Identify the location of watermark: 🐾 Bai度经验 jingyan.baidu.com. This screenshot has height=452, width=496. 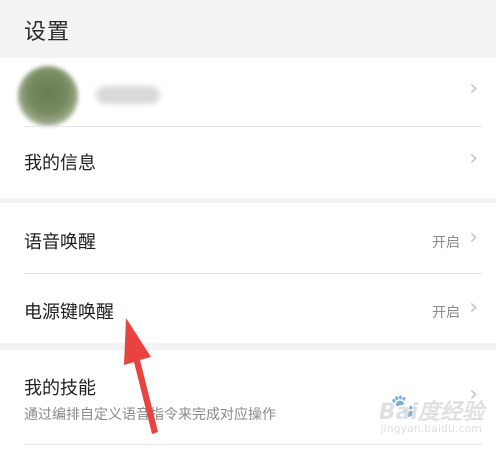
(423, 417).